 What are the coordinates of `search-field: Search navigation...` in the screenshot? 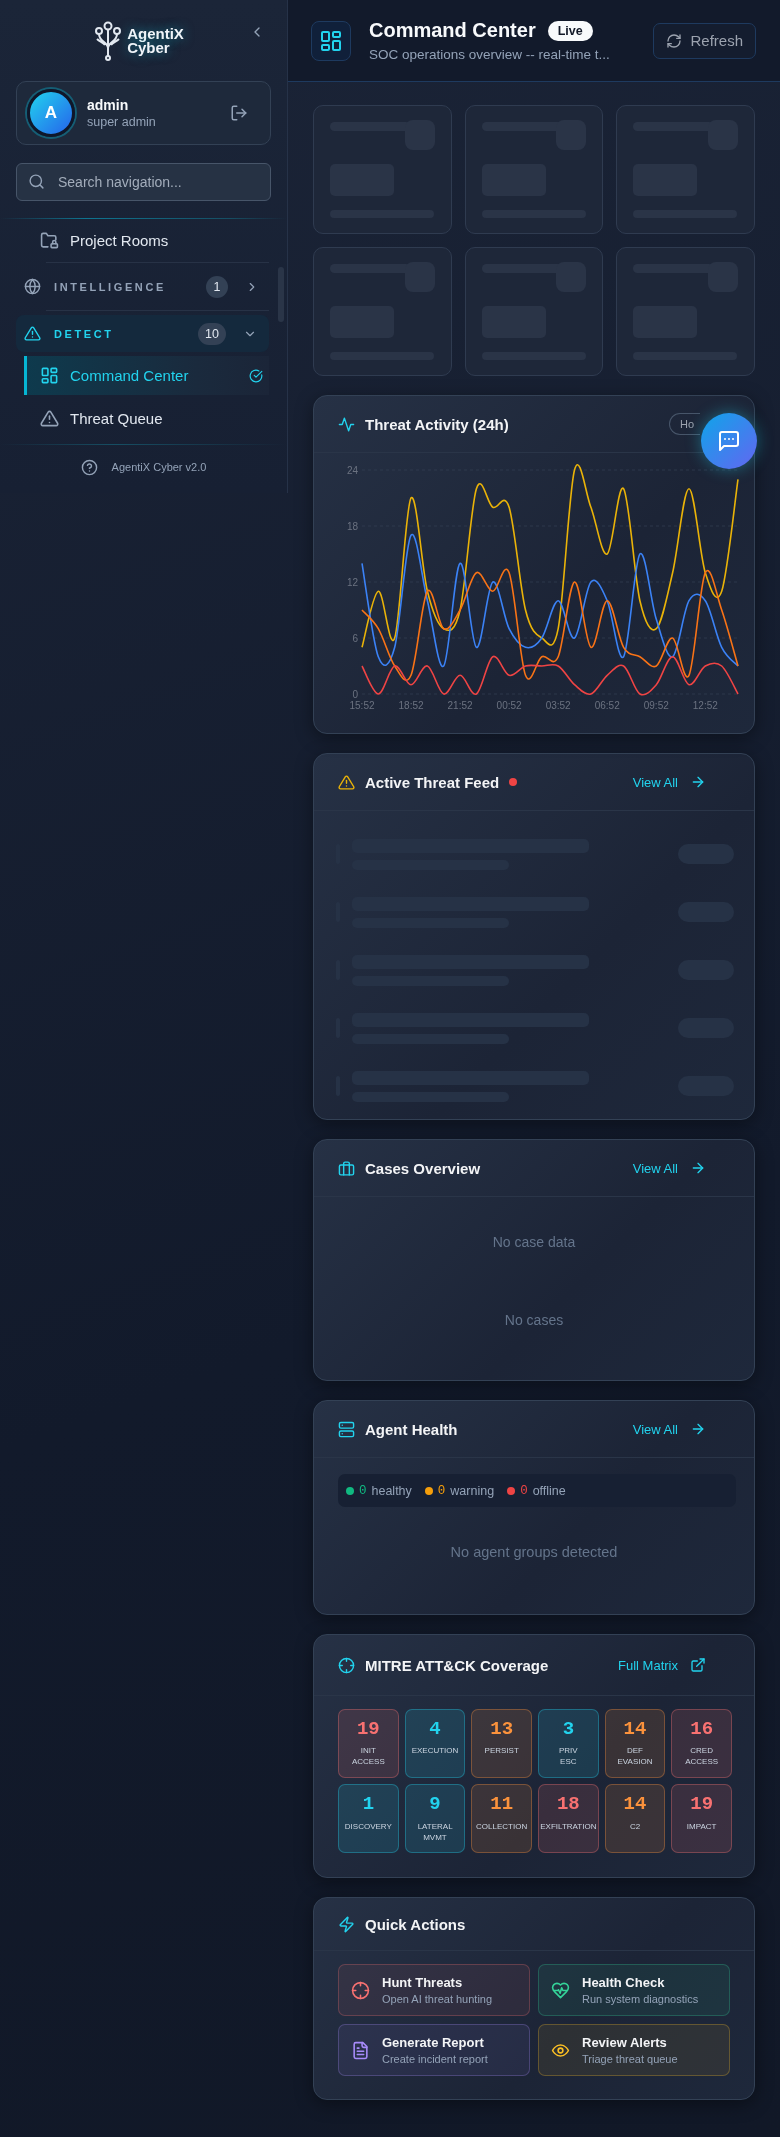 It's located at (143, 182).